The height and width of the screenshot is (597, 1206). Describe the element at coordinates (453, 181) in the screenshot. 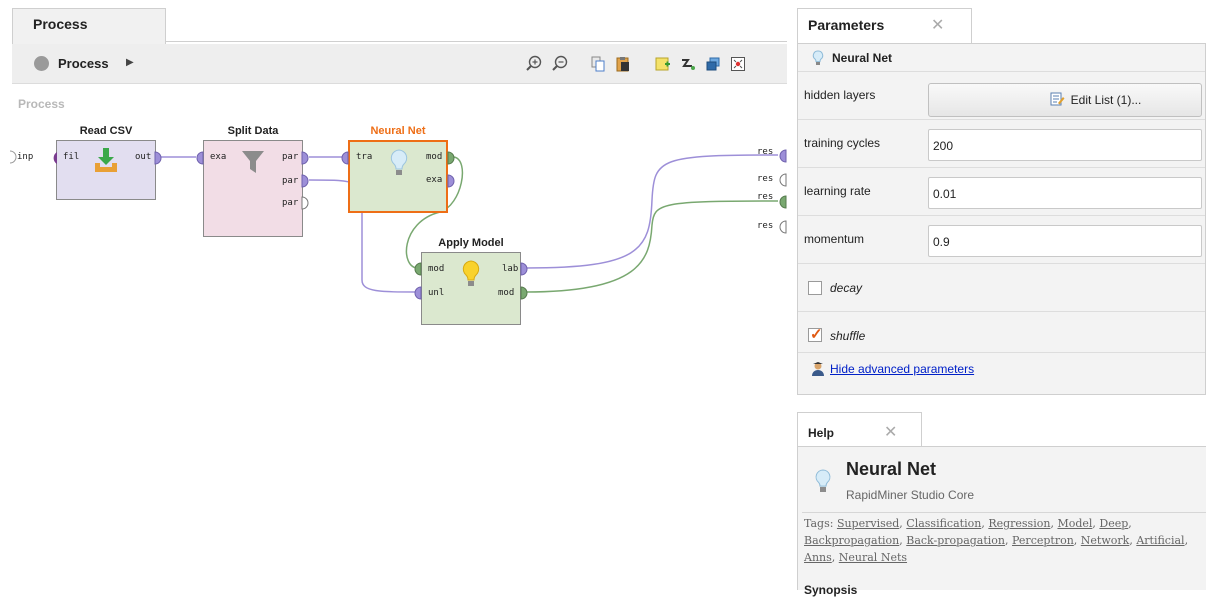

I see `port-exa-out` at that location.